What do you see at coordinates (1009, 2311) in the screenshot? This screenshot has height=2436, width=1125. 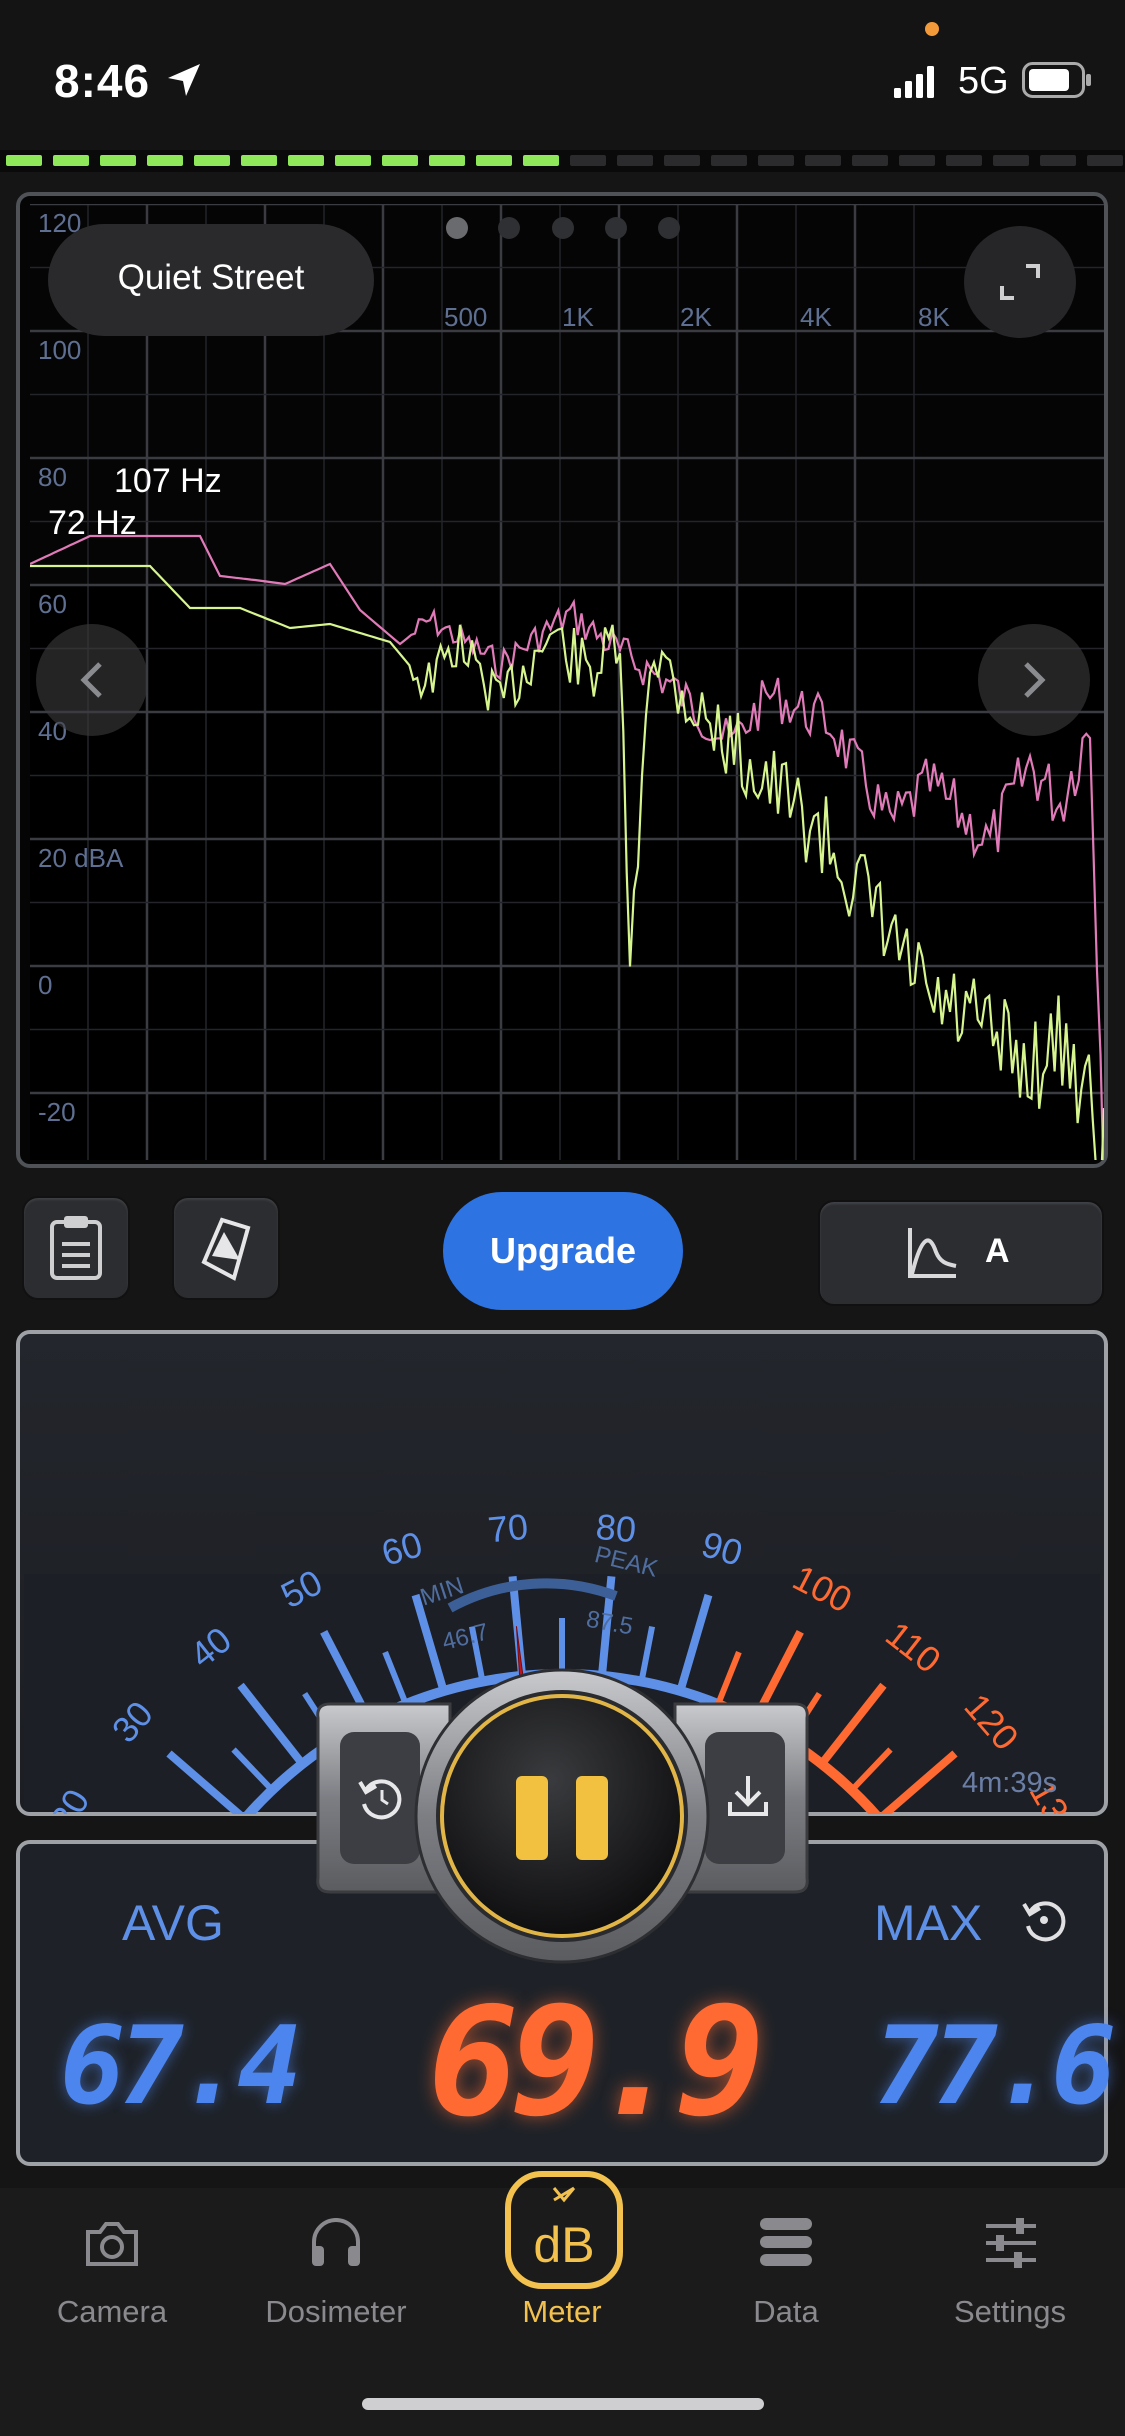 I see `tab-label-settings: Settings` at bounding box center [1009, 2311].